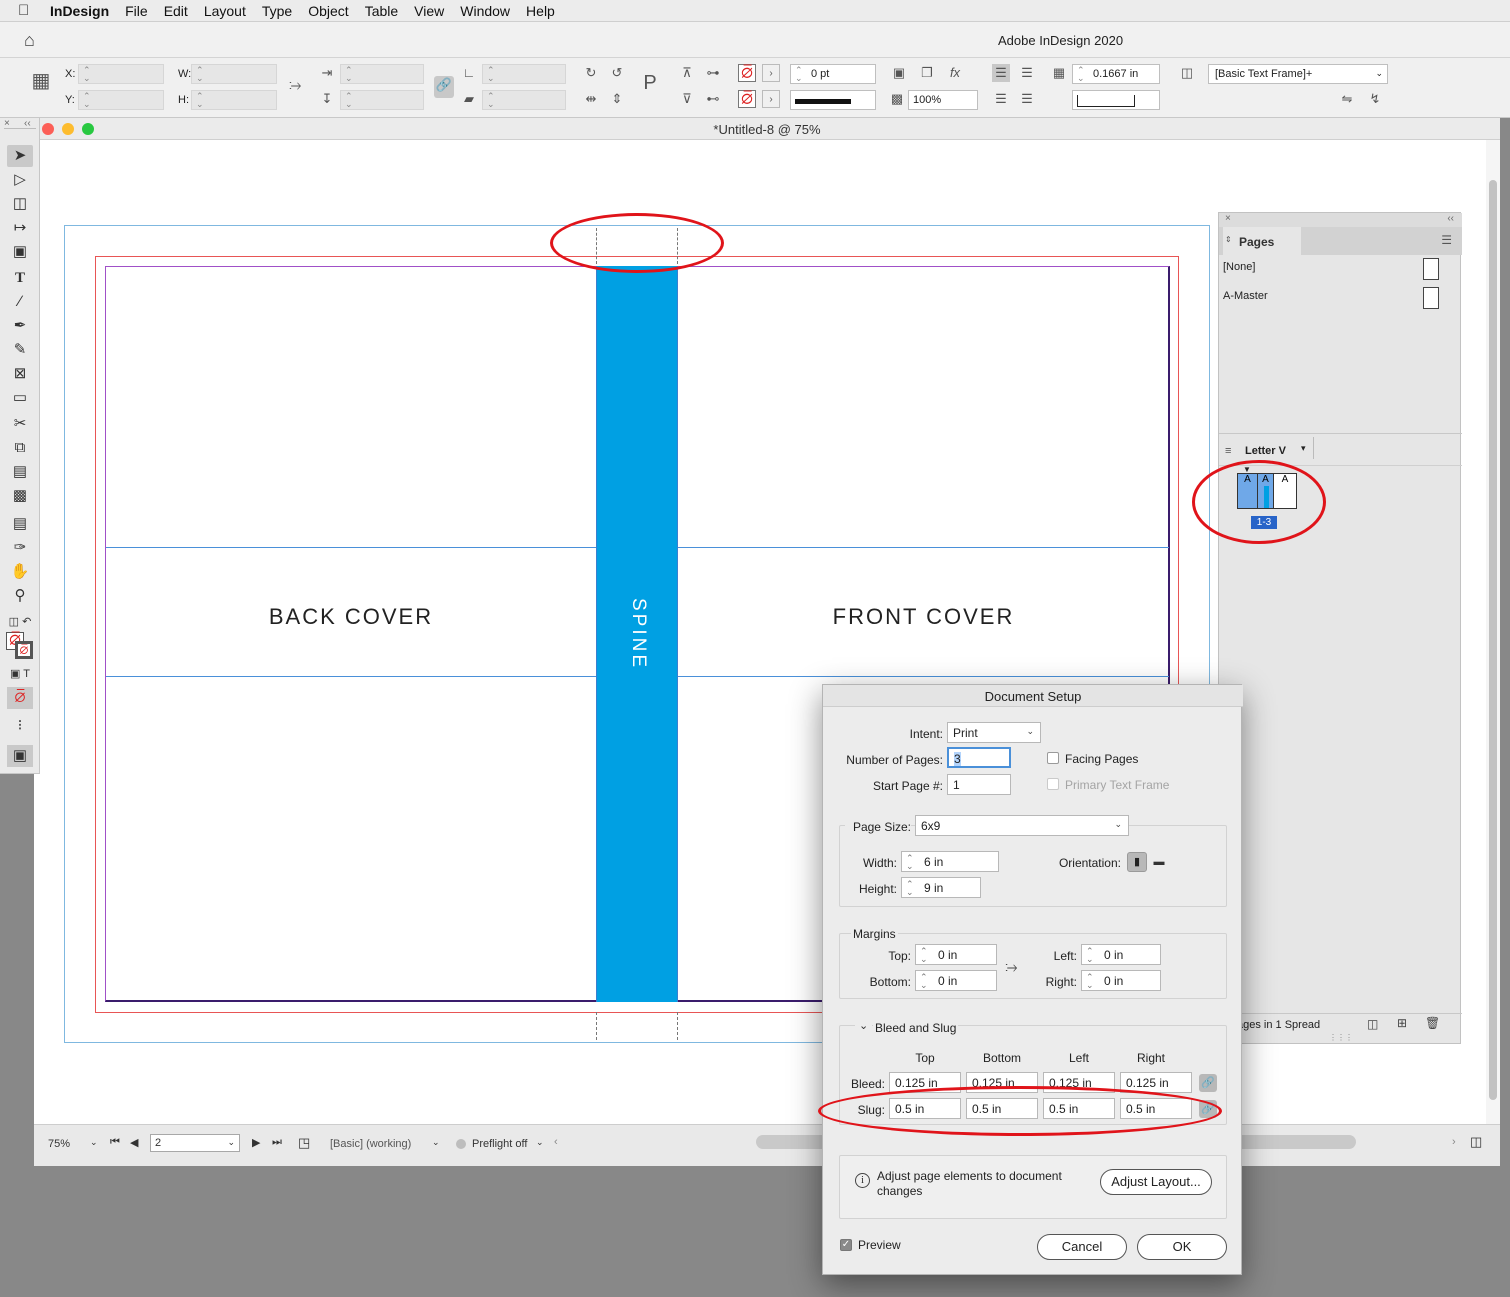  What do you see at coordinates (899, 73) in the screenshot?
I see `text-frame-options-icon: ▣` at bounding box center [899, 73].